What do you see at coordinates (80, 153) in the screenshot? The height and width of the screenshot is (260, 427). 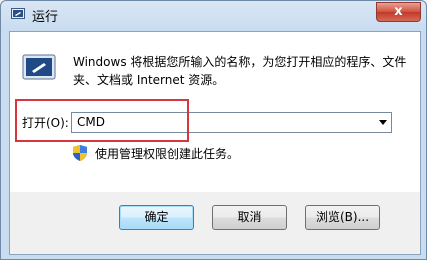 I see `uac-shield-icon` at bounding box center [80, 153].